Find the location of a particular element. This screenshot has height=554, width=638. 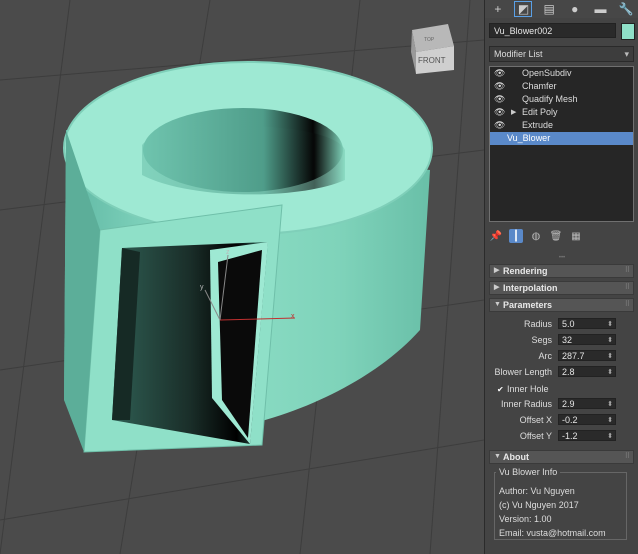

object-color-swatch is located at coordinates (628, 31).